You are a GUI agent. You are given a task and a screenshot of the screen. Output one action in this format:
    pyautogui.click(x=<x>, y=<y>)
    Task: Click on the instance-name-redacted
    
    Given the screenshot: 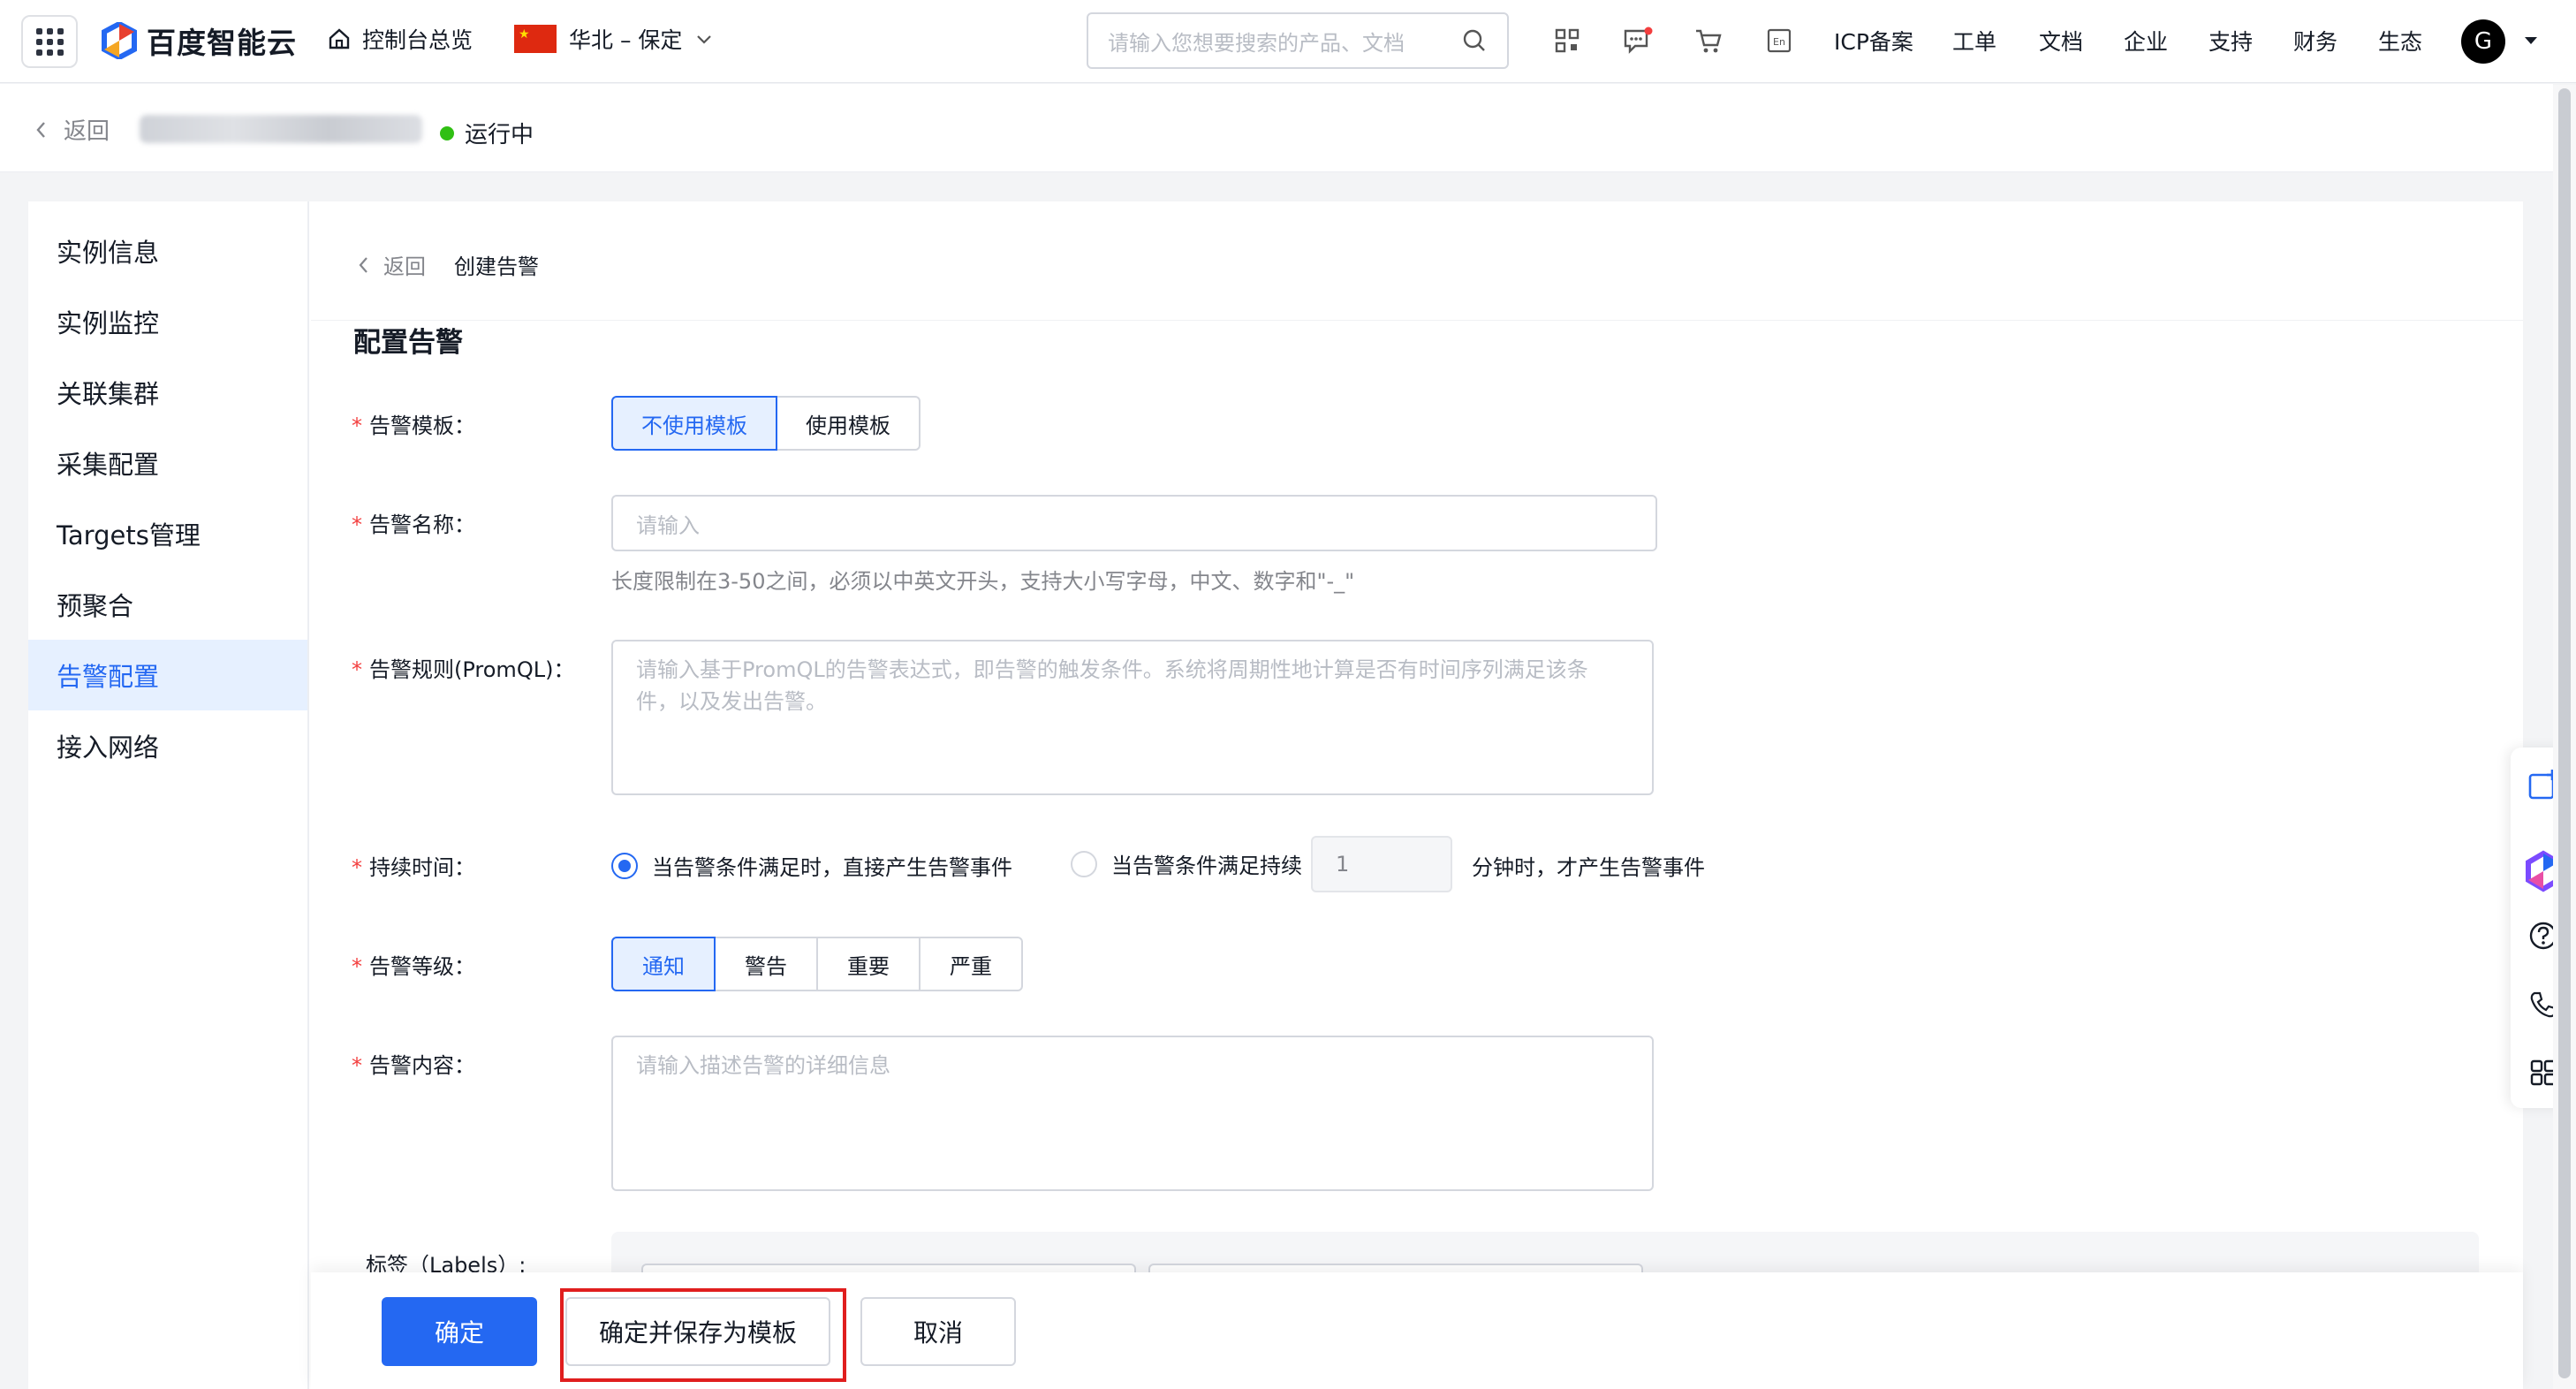 What is the action you would take?
    pyautogui.click(x=281, y=129)
    